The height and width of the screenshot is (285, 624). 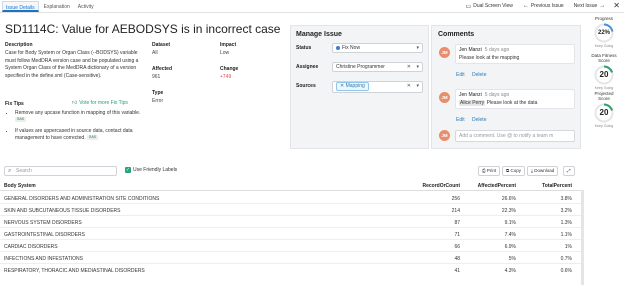 What do you see at coordinates (43, 259) in the screenshot?
I see `cell-body-system: INFECTIONS AND INFESTATIONS` at bounding box center [43, 259].